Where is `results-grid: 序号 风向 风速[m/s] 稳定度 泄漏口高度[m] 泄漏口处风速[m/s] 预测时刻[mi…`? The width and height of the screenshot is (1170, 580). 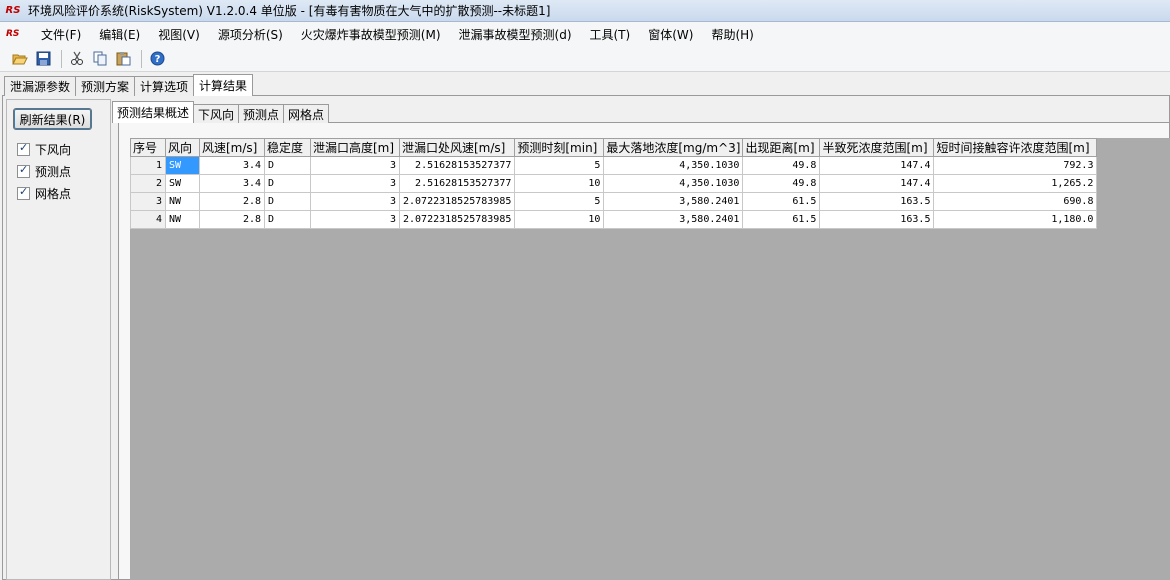 results-grid: 序号 风向 风速[m/s] 稳定度 泄漏口高度[m] 泄漏口处风速[m/s] 预测时刻[mi… is located at coordinates (614, 183).